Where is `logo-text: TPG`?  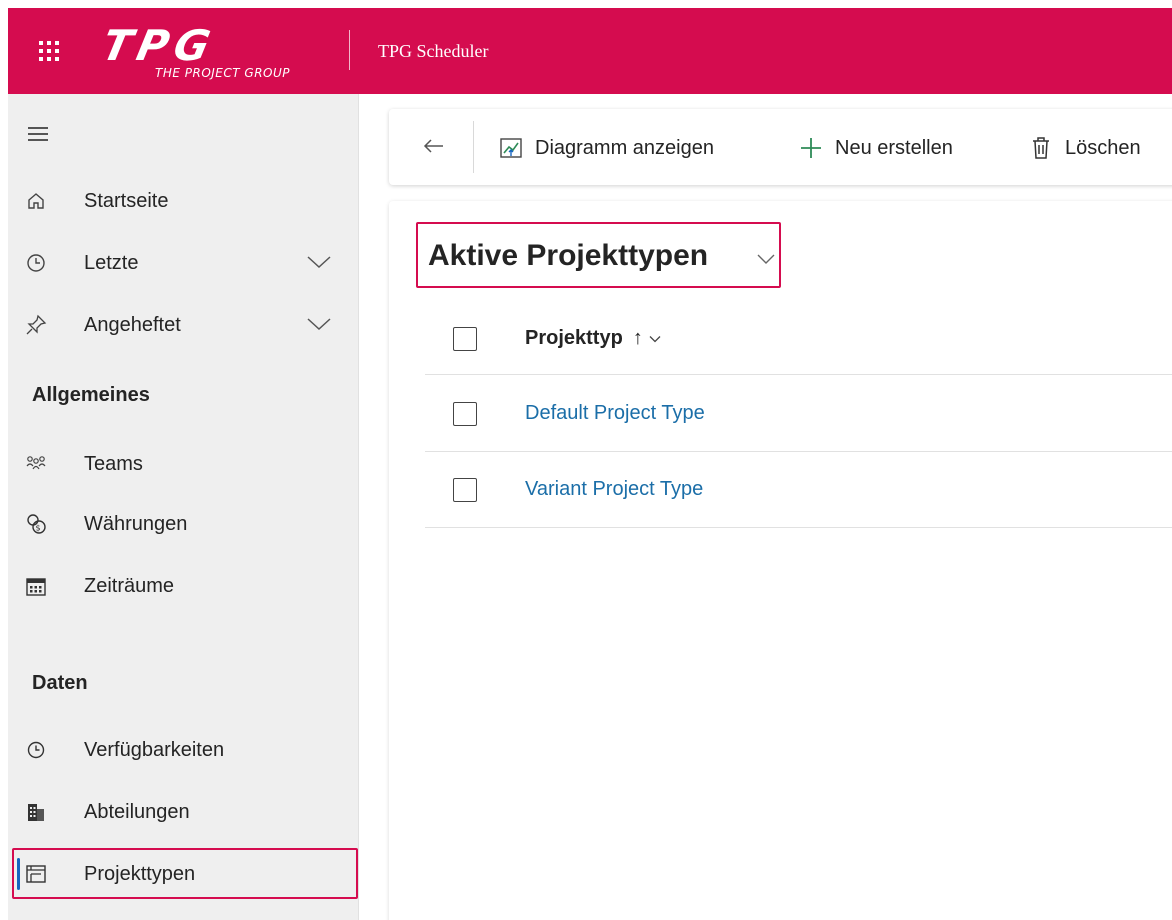
logo-text: TPG is located at coordinates (159, 45).